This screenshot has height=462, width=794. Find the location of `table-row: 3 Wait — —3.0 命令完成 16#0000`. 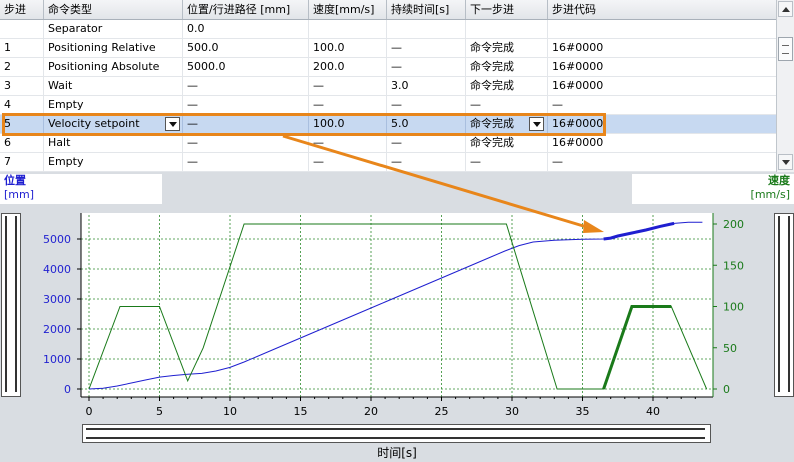

table-row: 3 Wait — —3.0 命令完成 16#0000 is located at coordinates (388, 86).